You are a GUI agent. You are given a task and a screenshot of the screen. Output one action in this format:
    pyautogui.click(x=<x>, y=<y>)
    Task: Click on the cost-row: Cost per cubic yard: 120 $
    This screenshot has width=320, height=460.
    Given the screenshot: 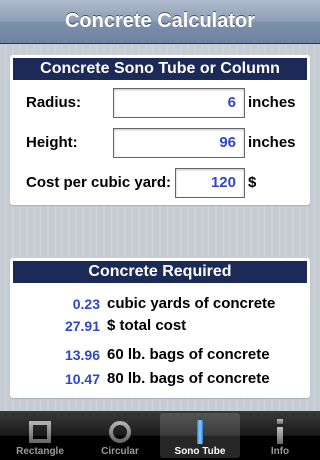 What is the action you would take?
    pyautogui.click(x=160, y=183)
    